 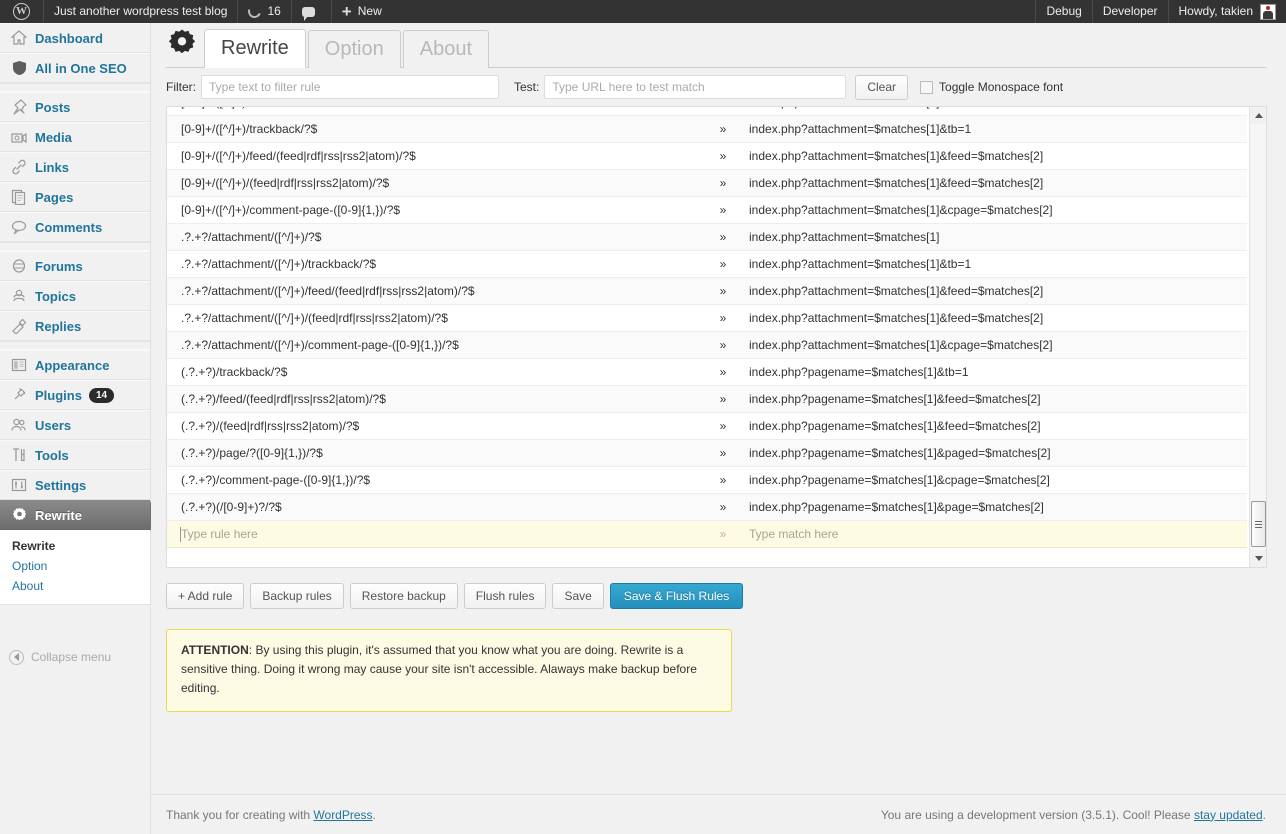 I want to click on sidebar-item-forums: Forums, so click(x=75, y=266).